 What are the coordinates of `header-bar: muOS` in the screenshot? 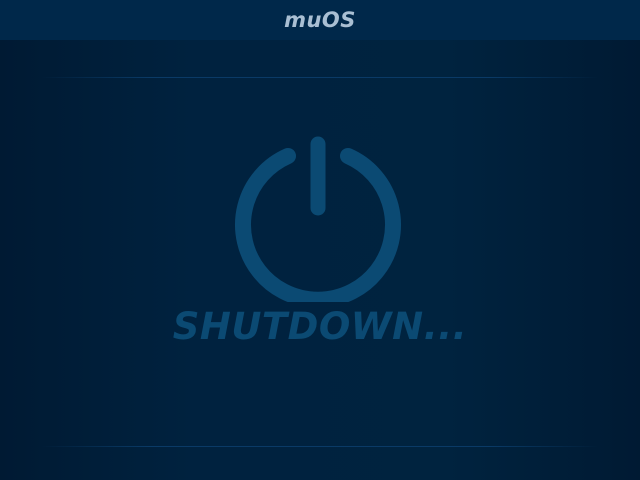 It's located at (320, 20).